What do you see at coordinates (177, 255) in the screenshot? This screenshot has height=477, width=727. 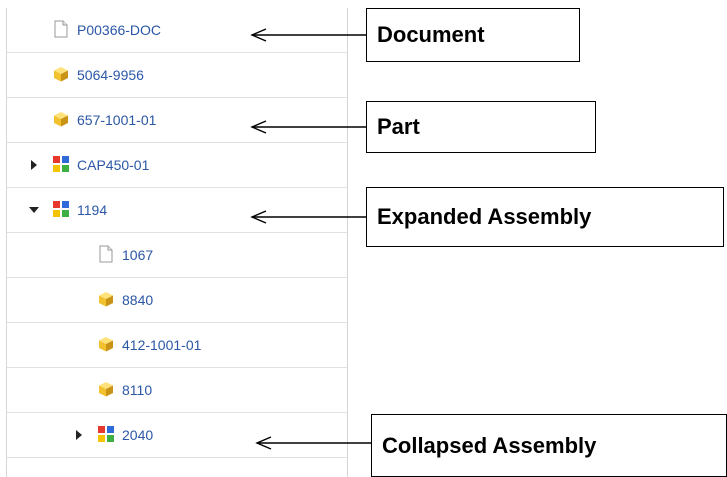 I see `tree-row: 1067` at bounding box center [177, 255].